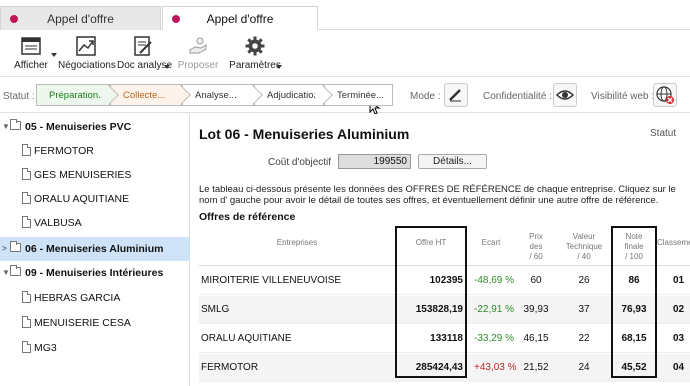 This screenshot has height=386, width=690. I want to click on header-valeur-line2: Technique, so click(584, 246).